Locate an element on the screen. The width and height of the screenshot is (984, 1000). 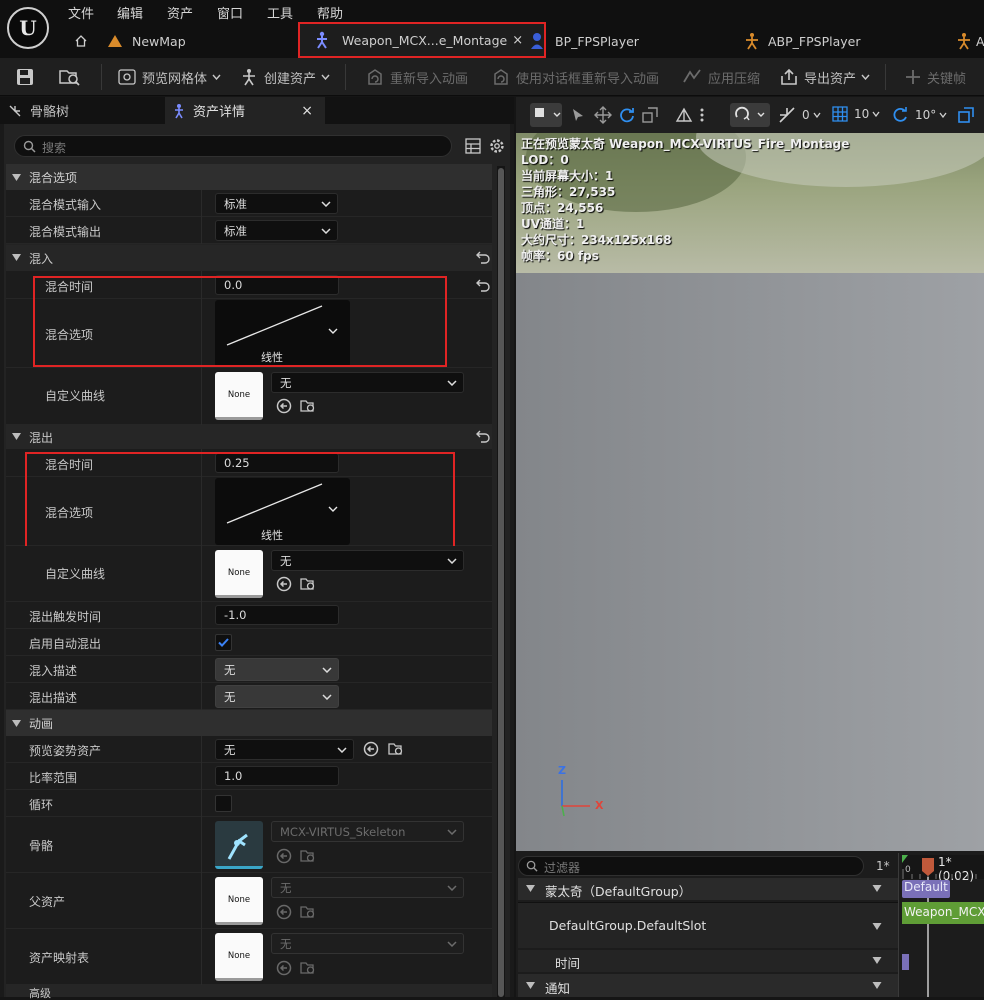
tab-abp-fpsplayer: ABP_FPSPlayer is located at coordinates (801, 41).